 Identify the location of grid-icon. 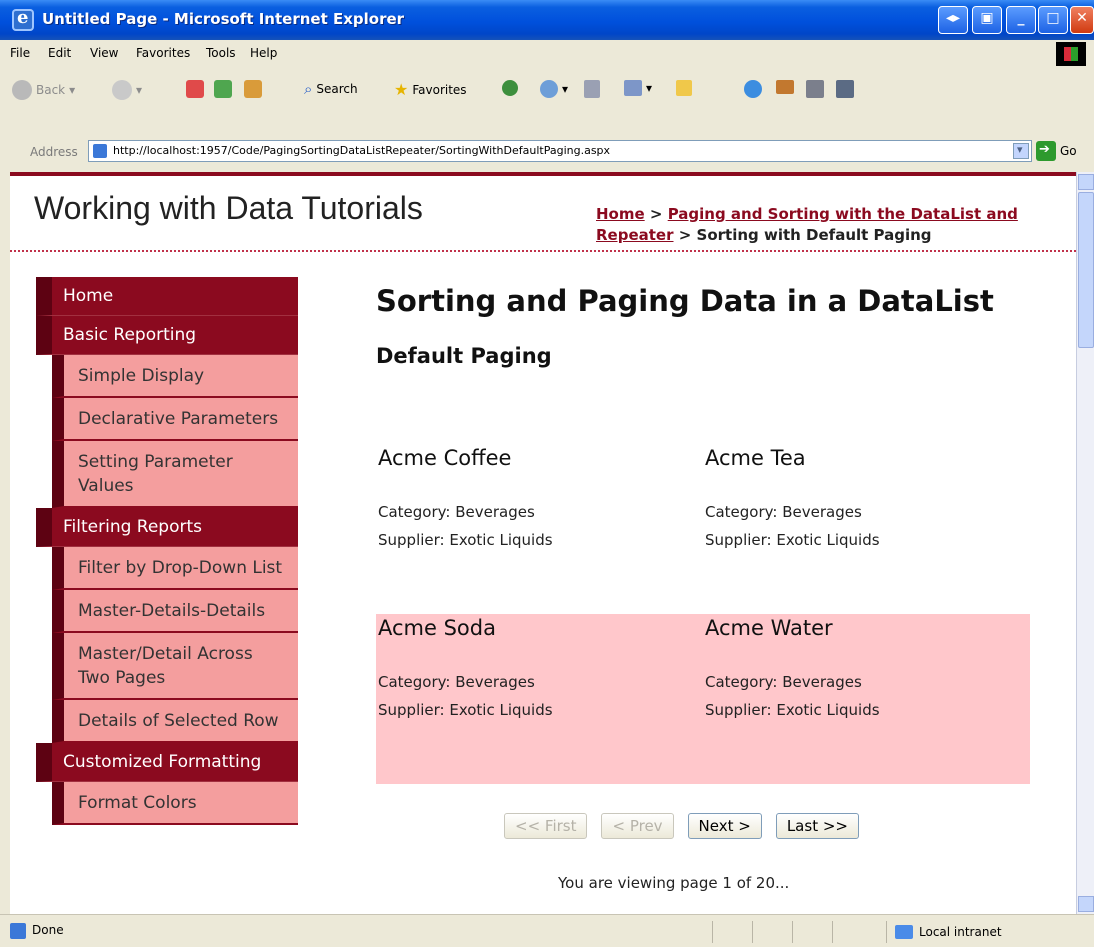
(845, 89).